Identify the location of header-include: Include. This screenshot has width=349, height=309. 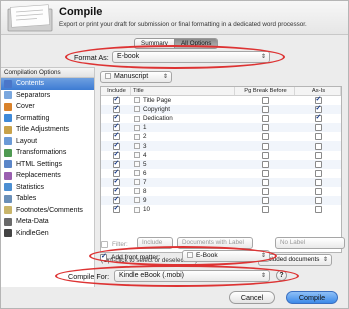
(116, 91).